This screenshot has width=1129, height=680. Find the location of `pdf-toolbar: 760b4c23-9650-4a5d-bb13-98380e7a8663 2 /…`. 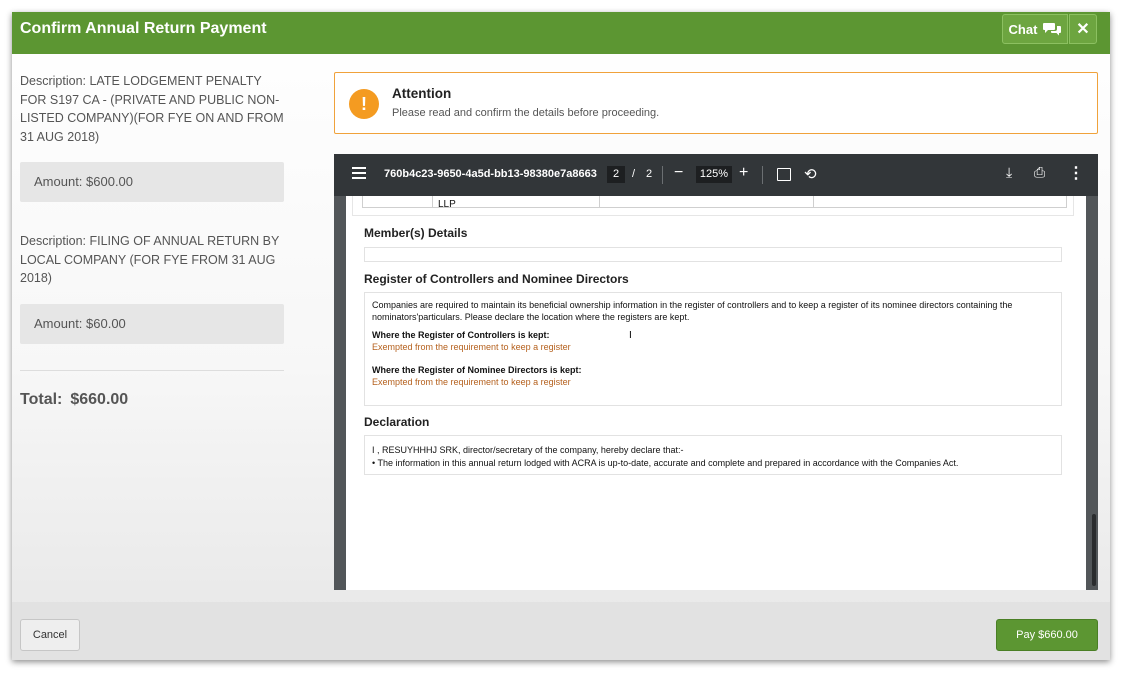

pdf-toolbar: 760b4c23-9650-4a5d-bb13-98380e7a8663 2 /… is located at coordinates (716, 175).